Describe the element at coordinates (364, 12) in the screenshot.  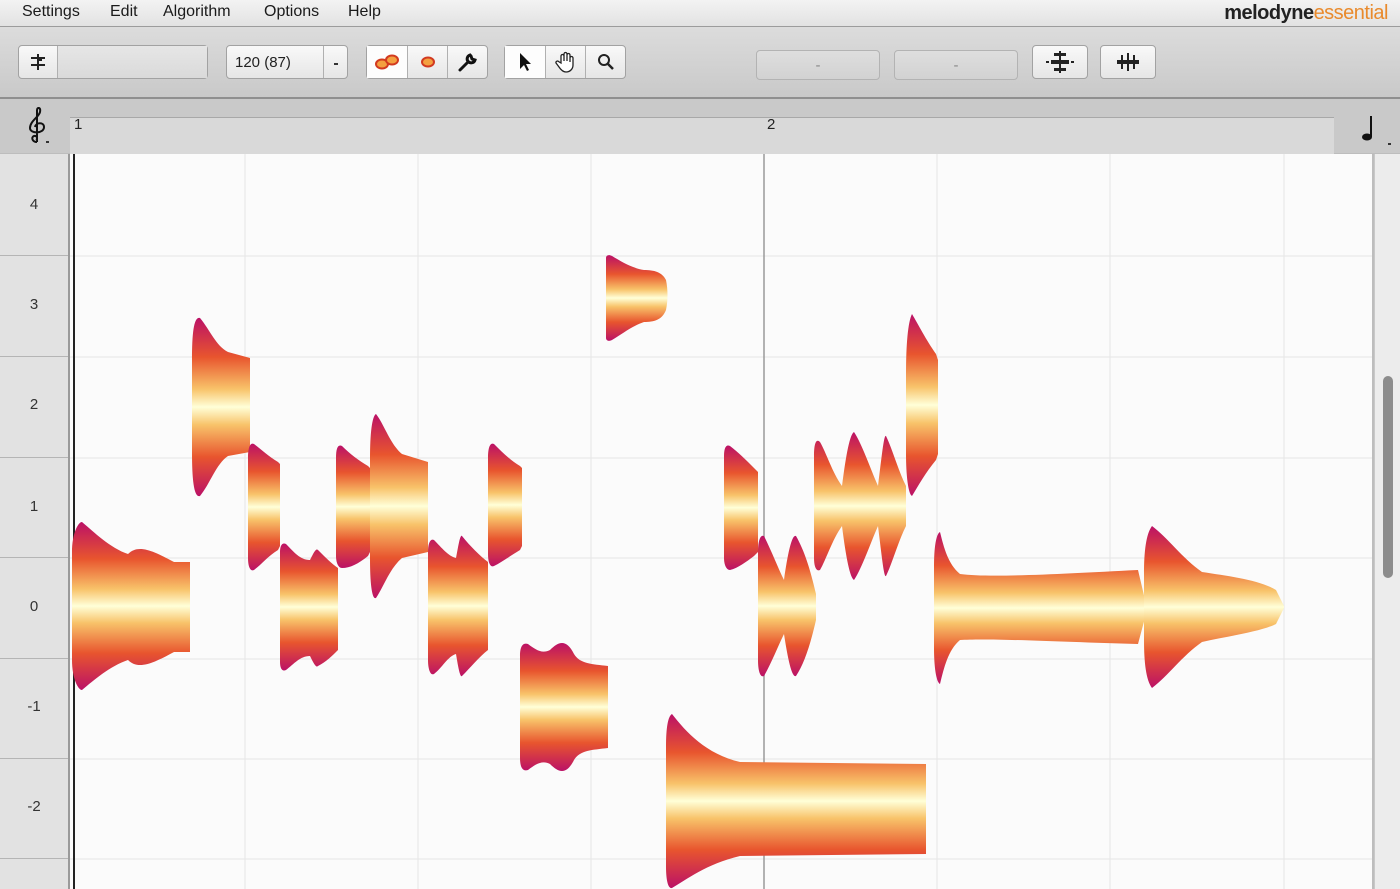
I see `menu-help: Help` at that location.